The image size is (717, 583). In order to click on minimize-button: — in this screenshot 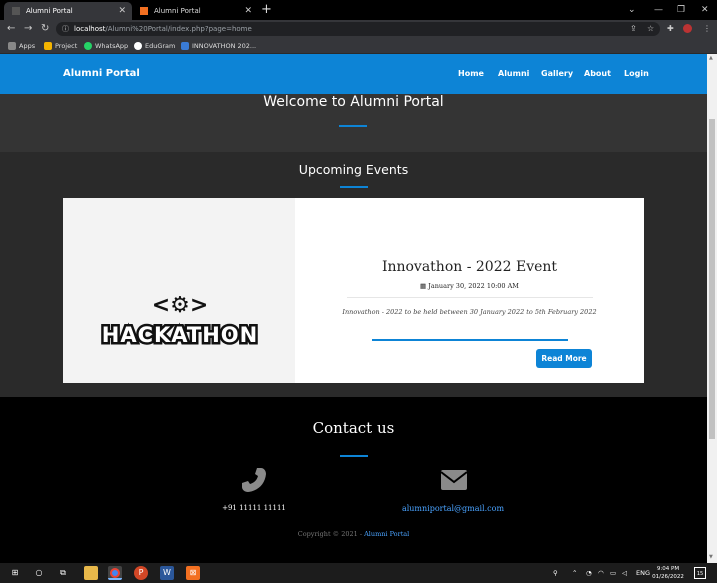, I will do `click(658, 10)`.